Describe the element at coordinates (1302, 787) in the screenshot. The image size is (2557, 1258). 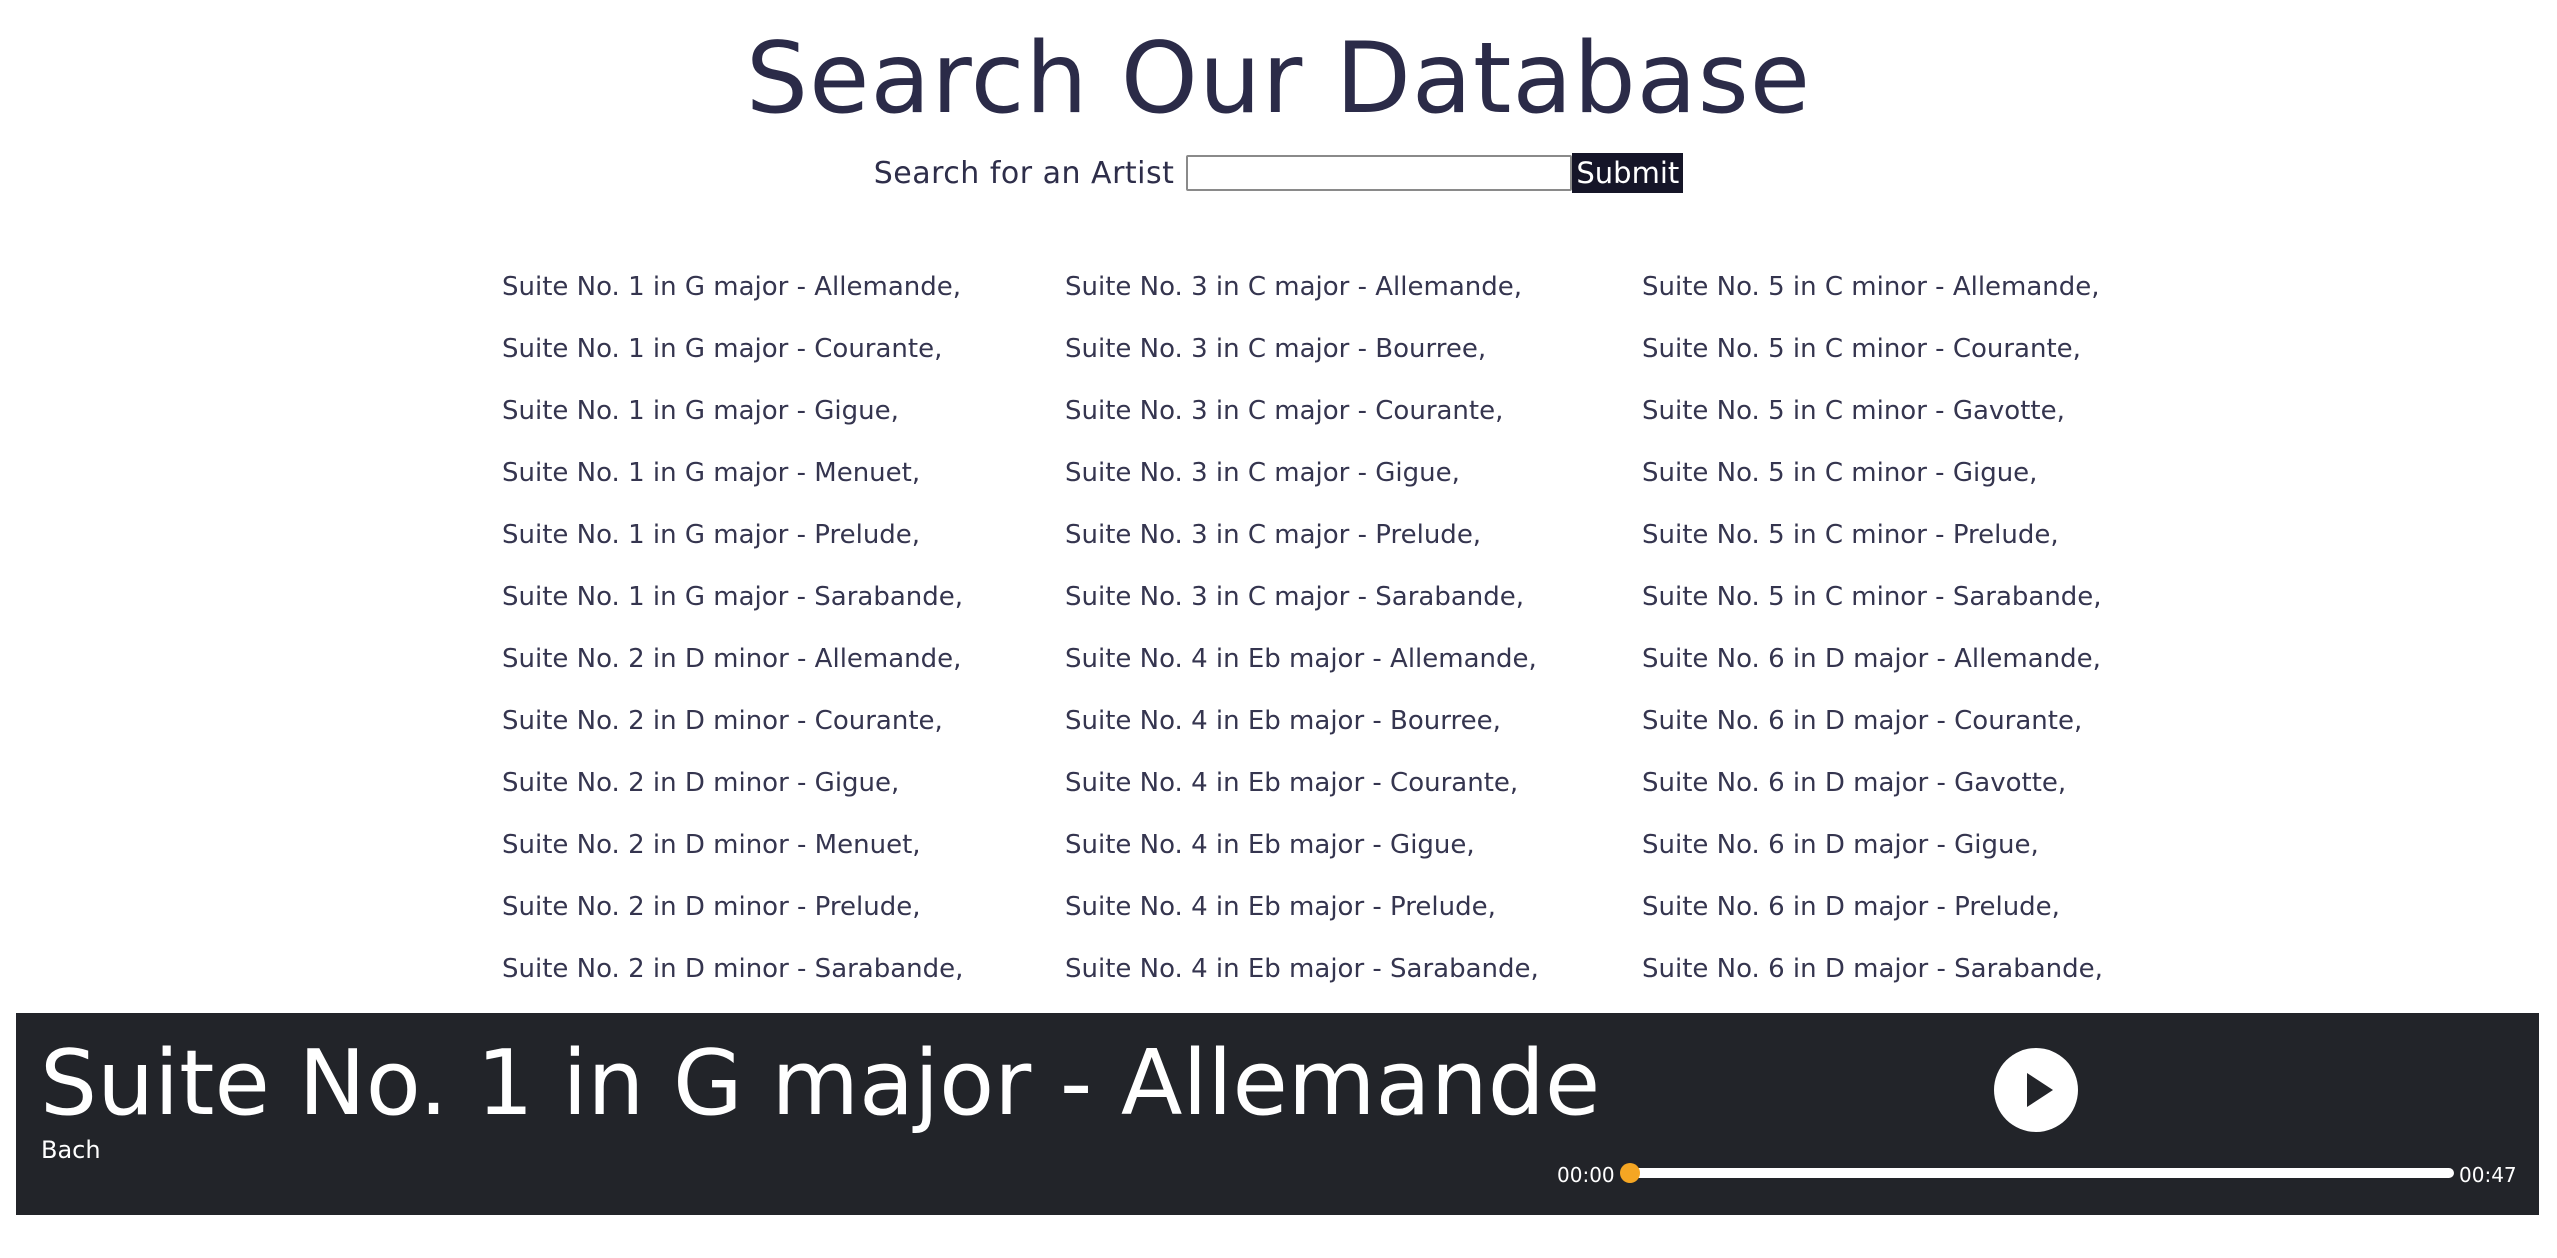
I see `track-item: Suite No. 4 in Eb major - Courante,` at that location.